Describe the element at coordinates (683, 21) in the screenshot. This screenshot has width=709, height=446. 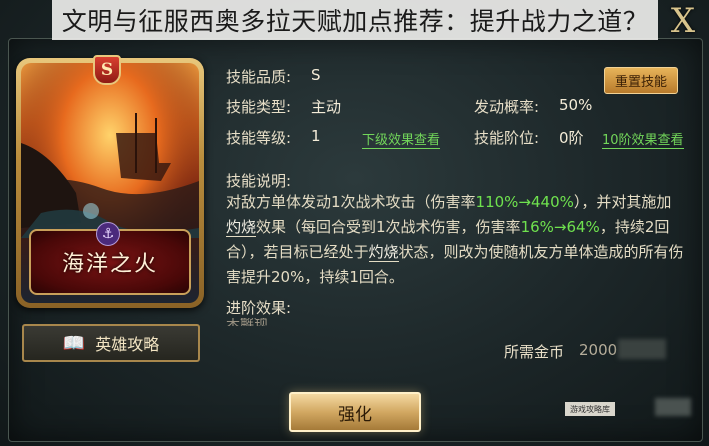
I see `close-button: X` at that location.